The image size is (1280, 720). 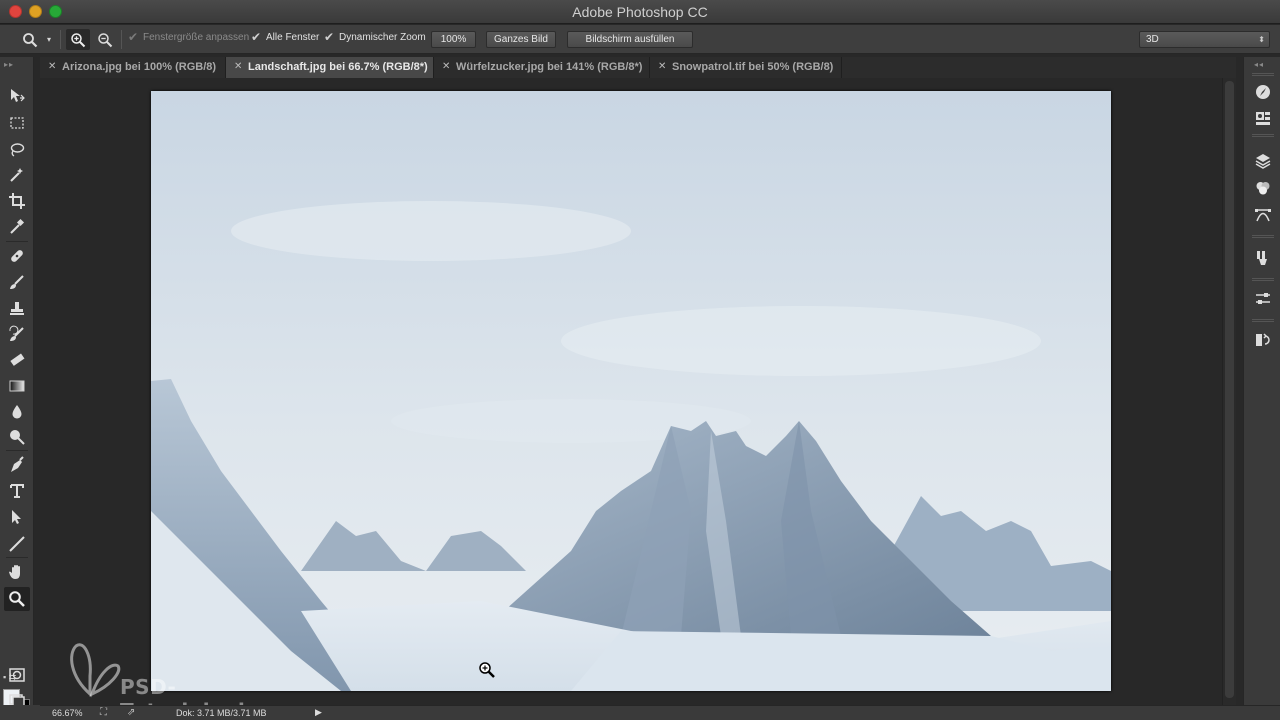 What do you see at coordinates (17, 412) in the screenshot?
I see `blur-tool-icon` at bounding box center [17, 412].